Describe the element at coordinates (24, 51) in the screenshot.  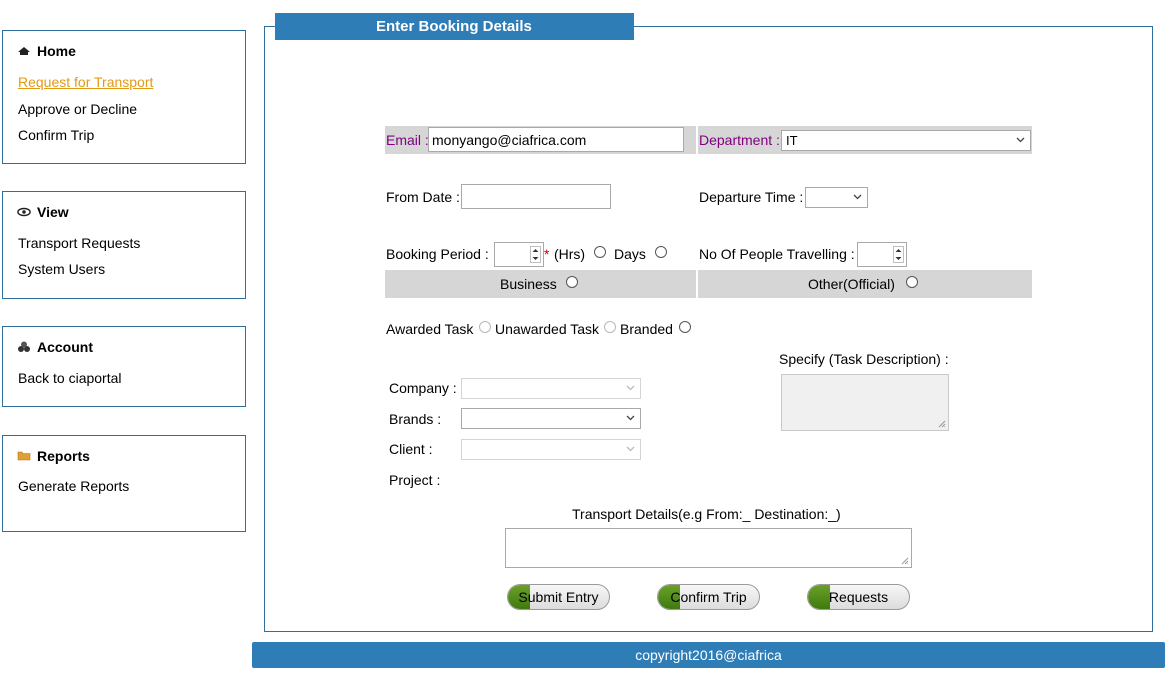
I see `home-icon` at that location.